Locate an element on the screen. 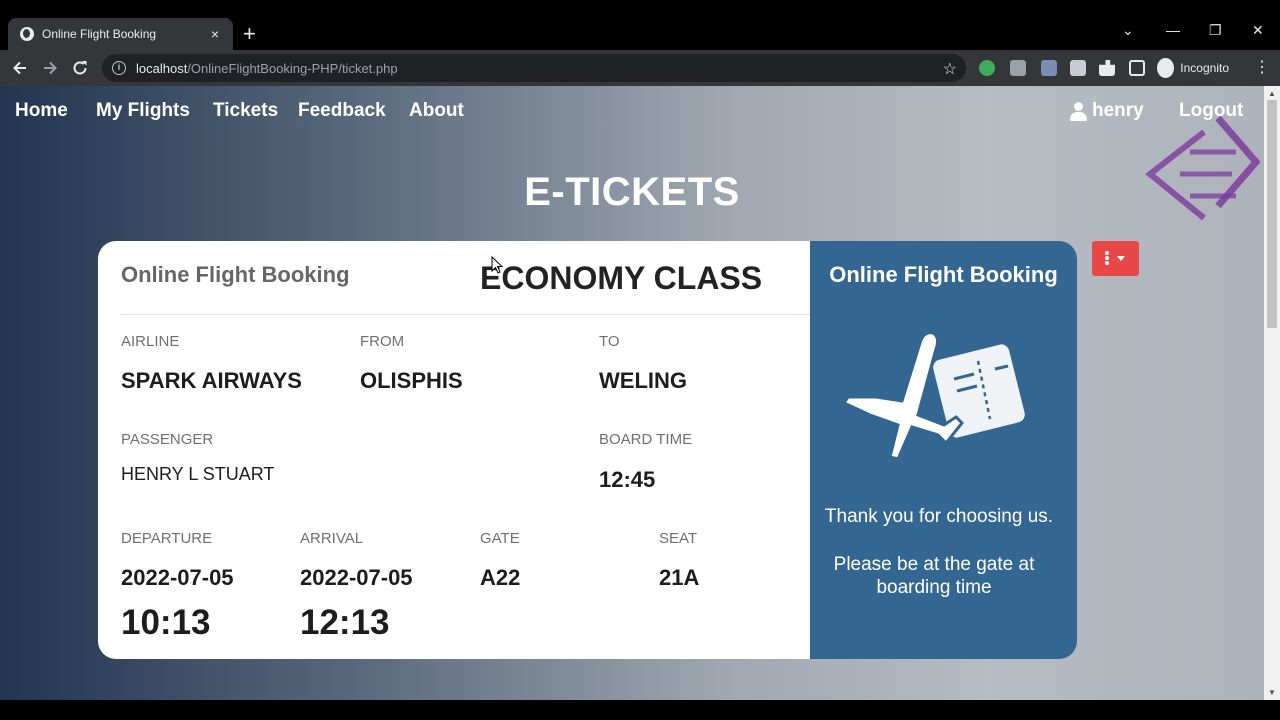  to-label: TO is located at coordinates (609, 341).